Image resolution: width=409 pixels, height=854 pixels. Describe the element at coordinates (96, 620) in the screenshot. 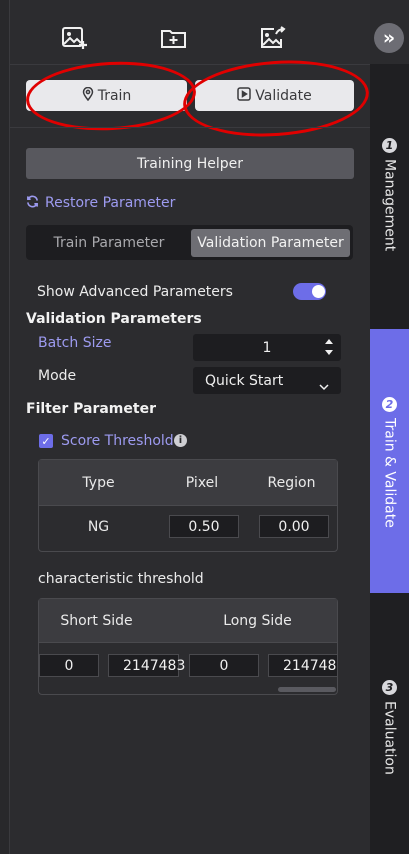

I see `column-header-short-side: Short Side` at that location.